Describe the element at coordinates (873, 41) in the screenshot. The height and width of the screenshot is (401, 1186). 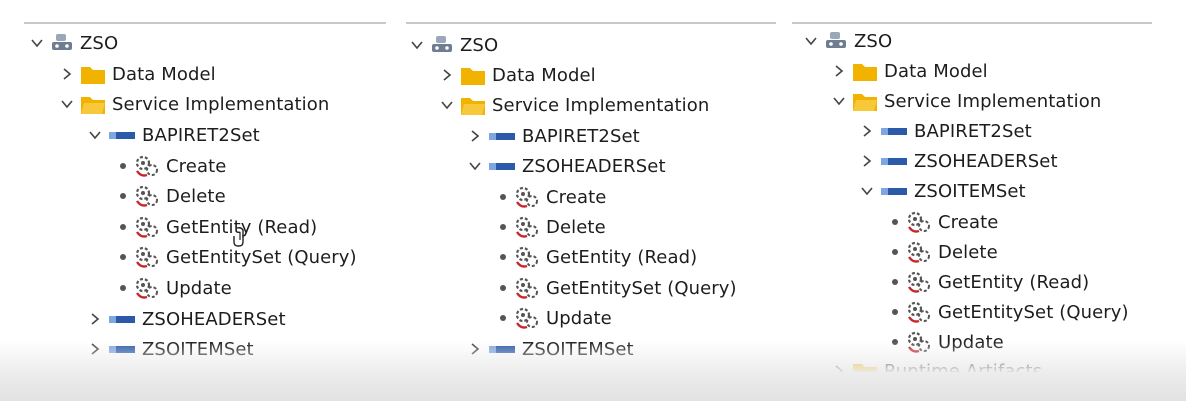
I see `root-label: ZSO` at that location.